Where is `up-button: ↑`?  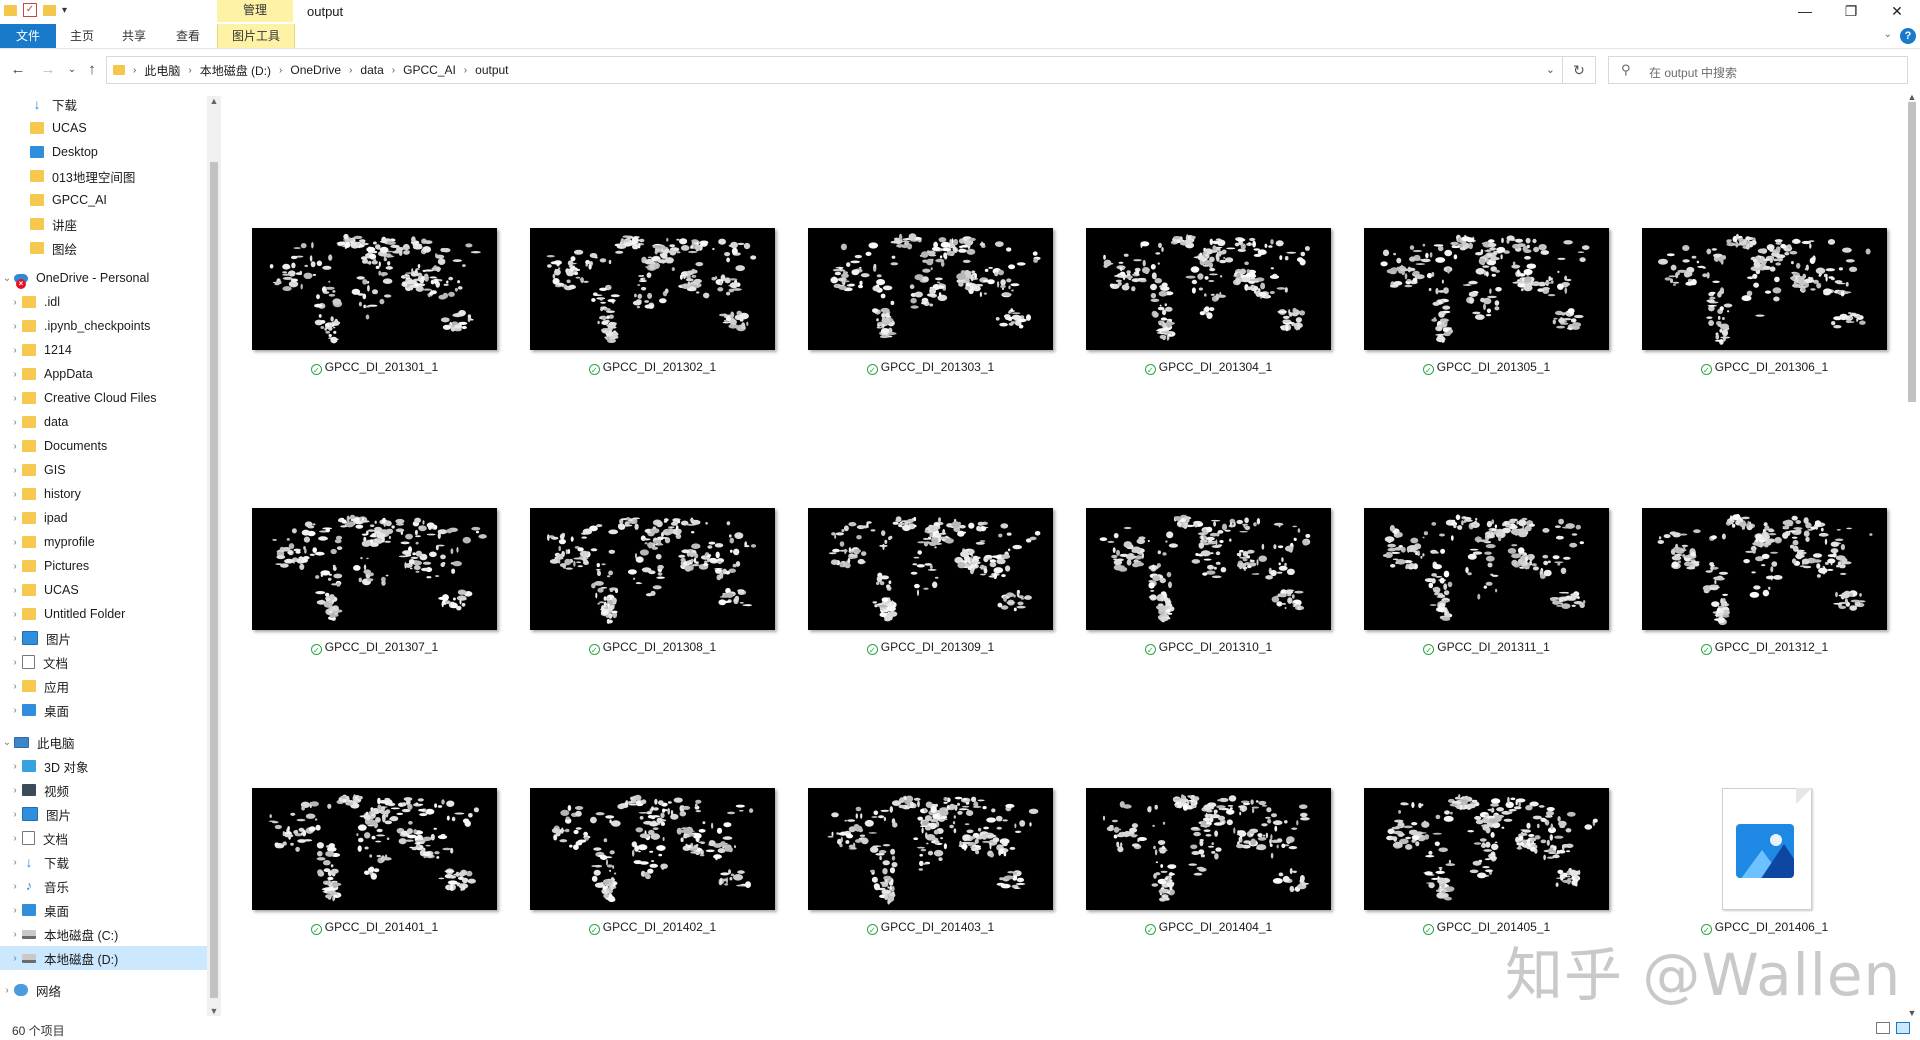
up-button: ↑ is located at coordinates (92, 70).